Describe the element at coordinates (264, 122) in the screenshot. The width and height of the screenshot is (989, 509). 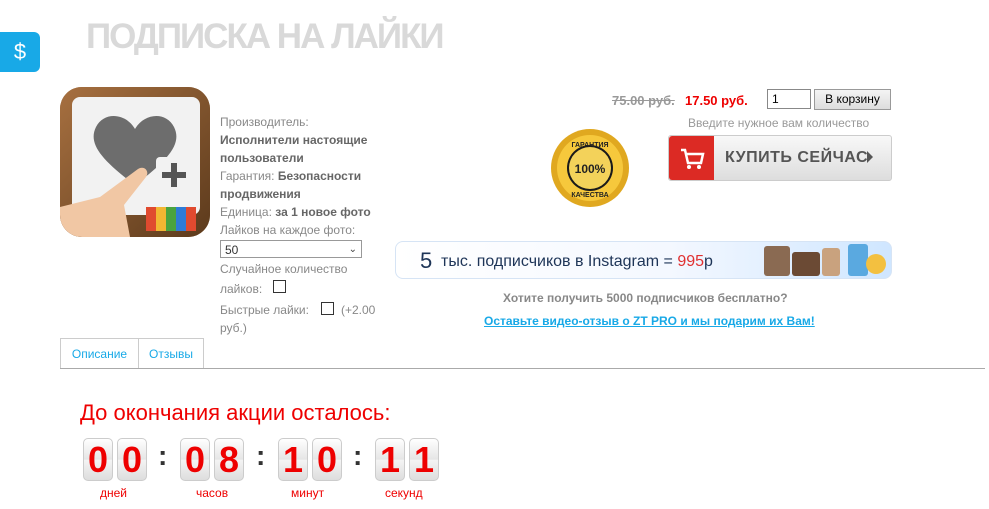
I see `maker-label: Производитель:` at that location.